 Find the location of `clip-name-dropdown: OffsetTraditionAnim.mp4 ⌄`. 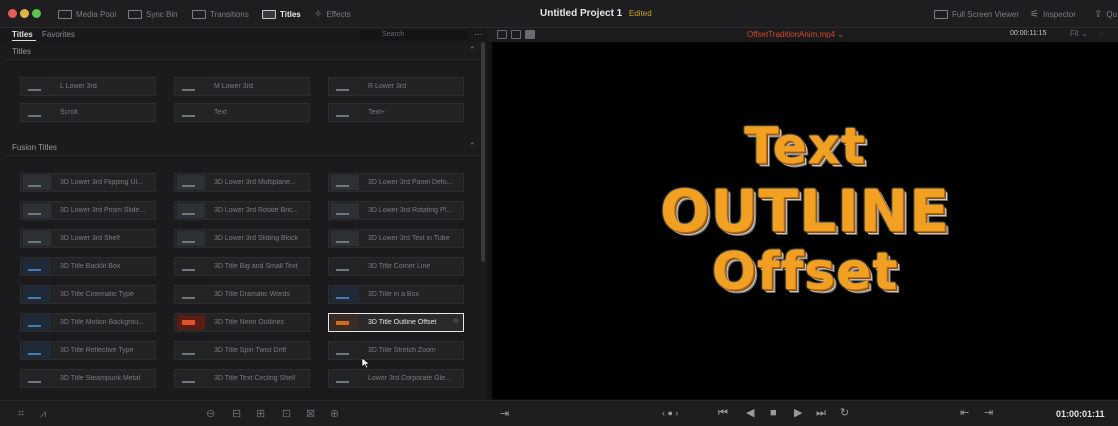

clip-name-dropdown: OffsetTraditionAnim.mp4 ⌄ is located at coordinates (795, 34).